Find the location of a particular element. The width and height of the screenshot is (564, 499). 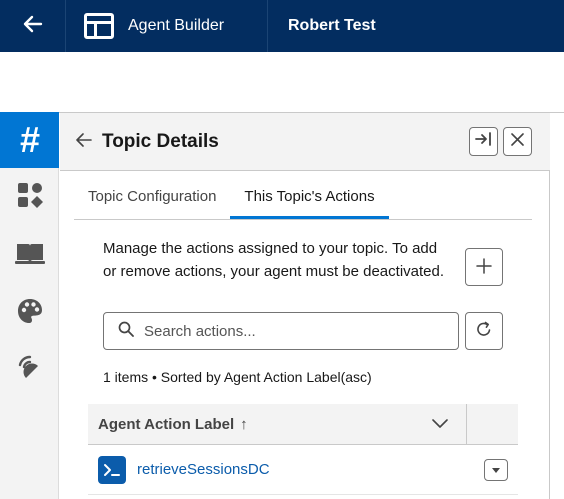

panel-title: Topic Details is located at coordinates (160, 141).